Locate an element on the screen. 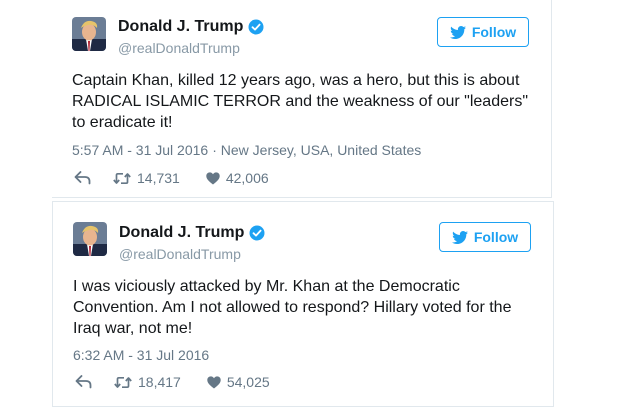 The width and height of the screenshot is (618, 412). like-action: 54,025 is located at coordinates (238, 382).